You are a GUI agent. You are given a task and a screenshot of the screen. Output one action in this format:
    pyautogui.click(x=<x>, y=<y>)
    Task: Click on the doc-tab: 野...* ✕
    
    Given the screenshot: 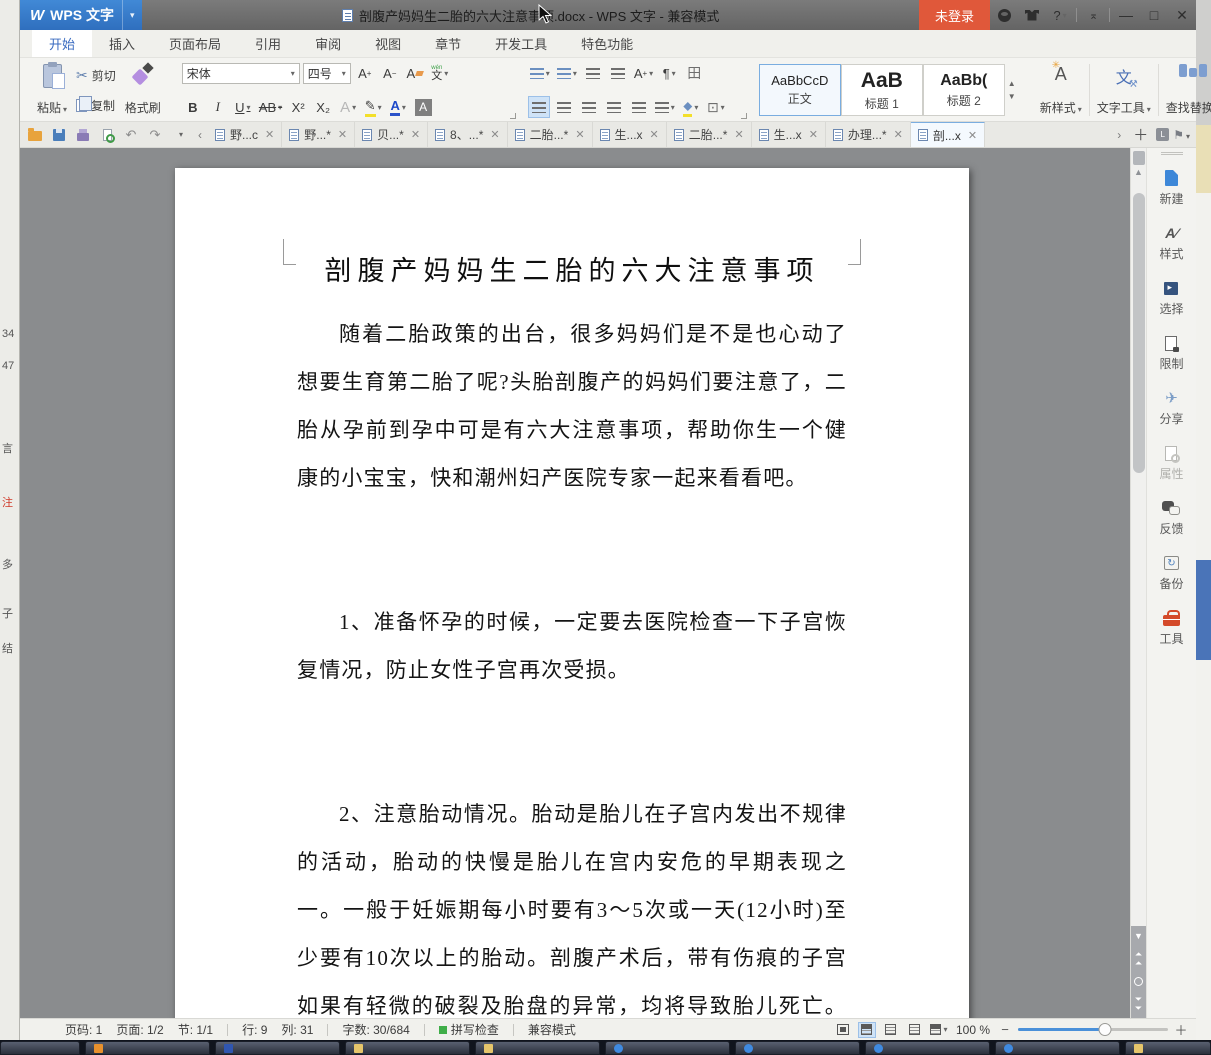 What is the action you would take?
    pyautogui.click(x=319, y=134)
    